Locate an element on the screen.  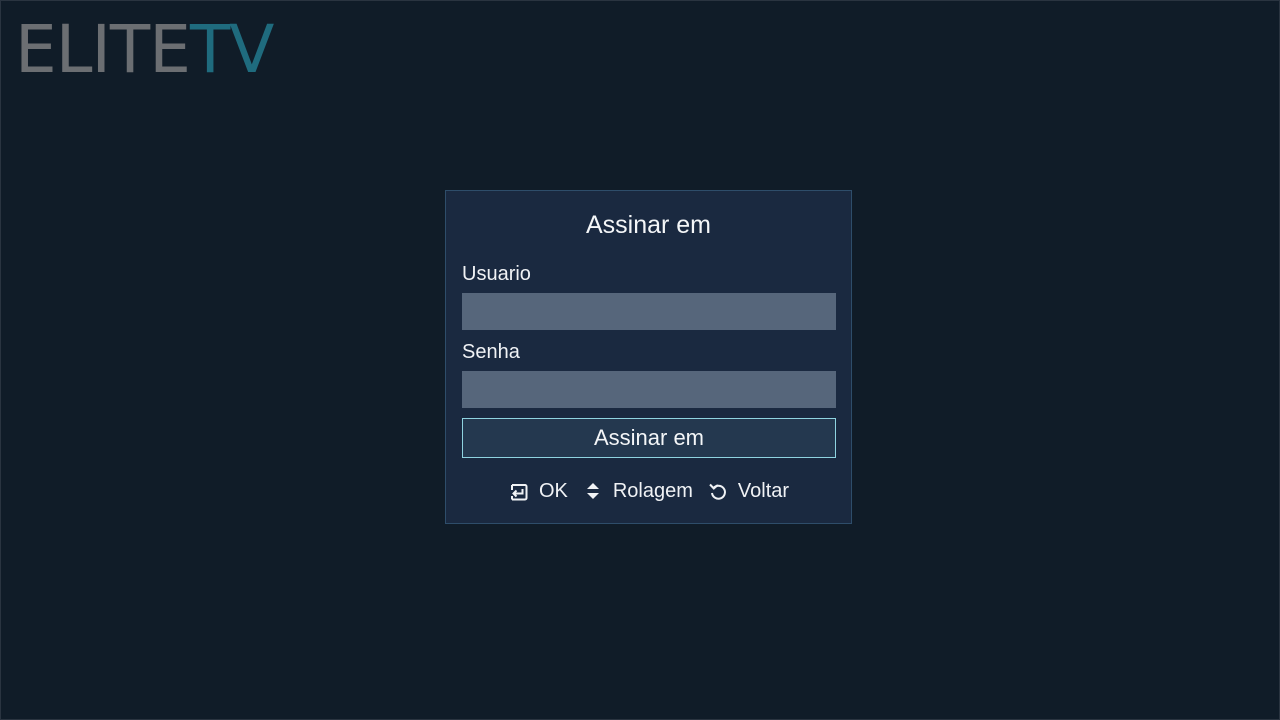
hint-ok-label: OK is located at coordinates (553, 490).